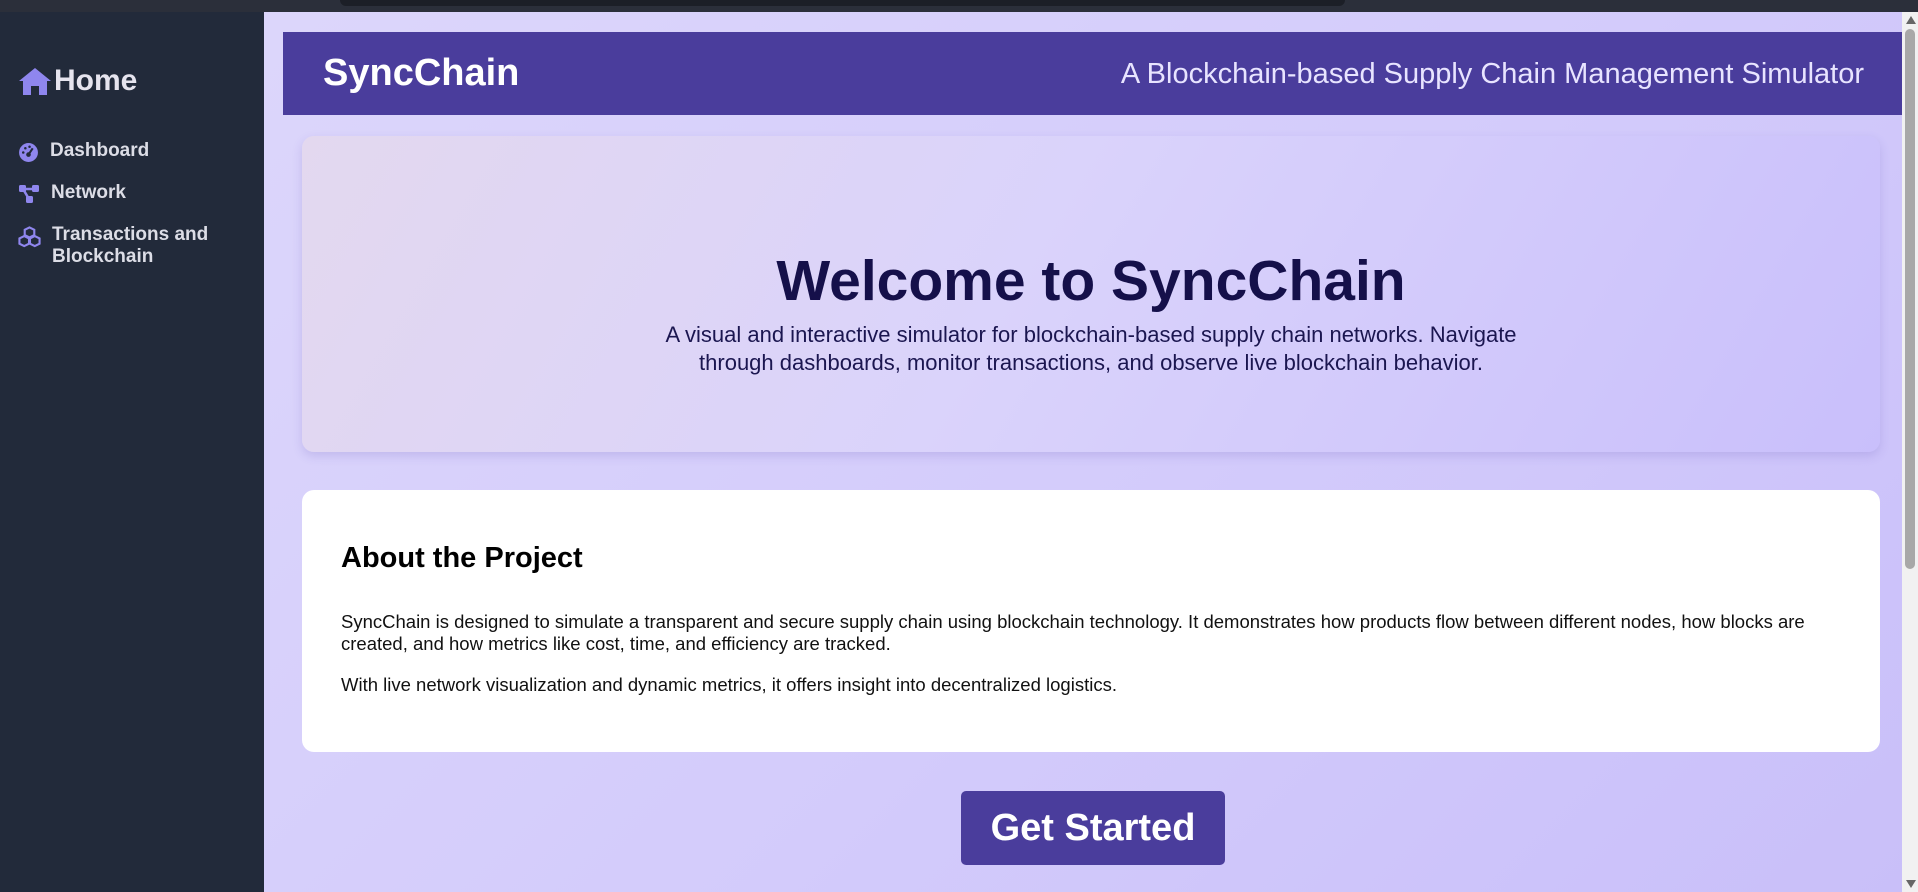 Image resolution: width=1918 pixels, height=892 pixels. Describe the element at coordinates (1911, 20) in the screenshot. I see `scroll-up-icon` at that location.